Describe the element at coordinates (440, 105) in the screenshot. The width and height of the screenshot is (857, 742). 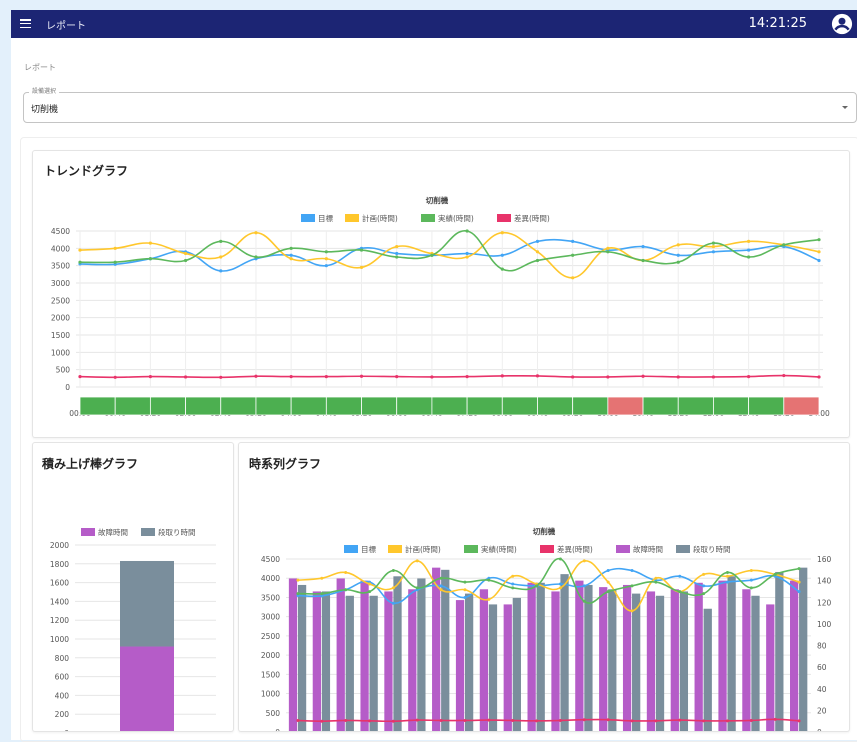
I see `equipment-select: 設備選択 切削機` at that location.